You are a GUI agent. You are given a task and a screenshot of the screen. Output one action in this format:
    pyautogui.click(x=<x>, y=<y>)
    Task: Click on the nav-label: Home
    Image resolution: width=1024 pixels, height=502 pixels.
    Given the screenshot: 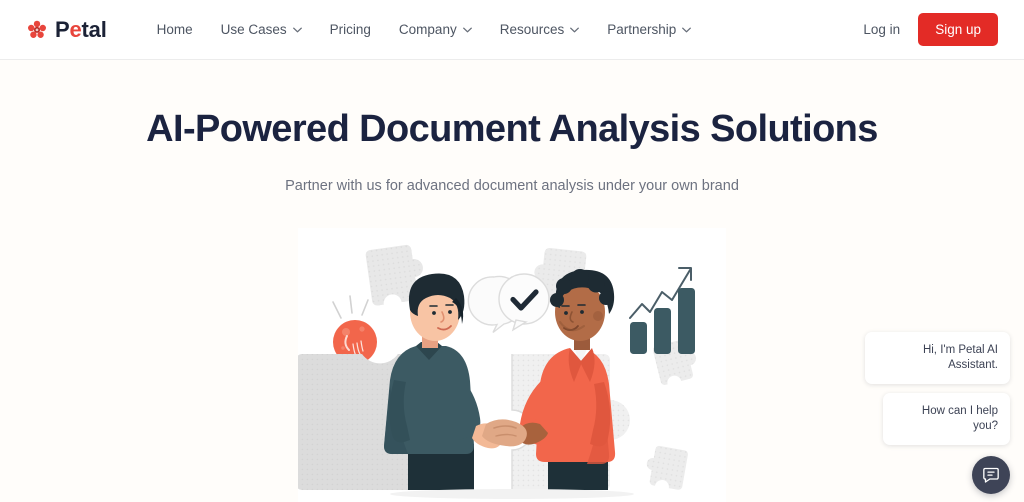 What is the action you would take?
    pyautogui.click(x=174, y=29)
    